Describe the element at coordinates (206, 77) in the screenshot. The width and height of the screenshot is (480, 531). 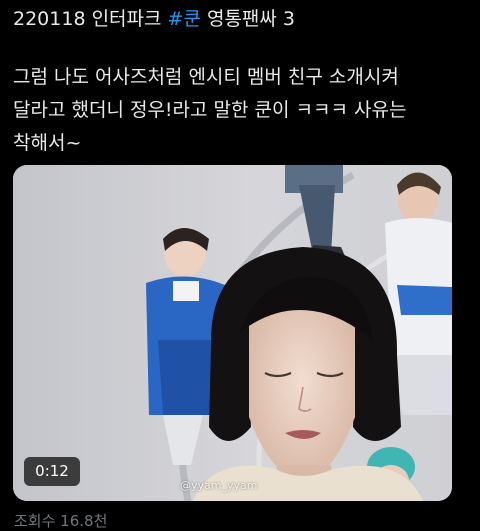
I see `tweet-text-line-2: 그럼 나도 어사즈처럼 엔시티 멤버 친구 소개시켜` at that location.